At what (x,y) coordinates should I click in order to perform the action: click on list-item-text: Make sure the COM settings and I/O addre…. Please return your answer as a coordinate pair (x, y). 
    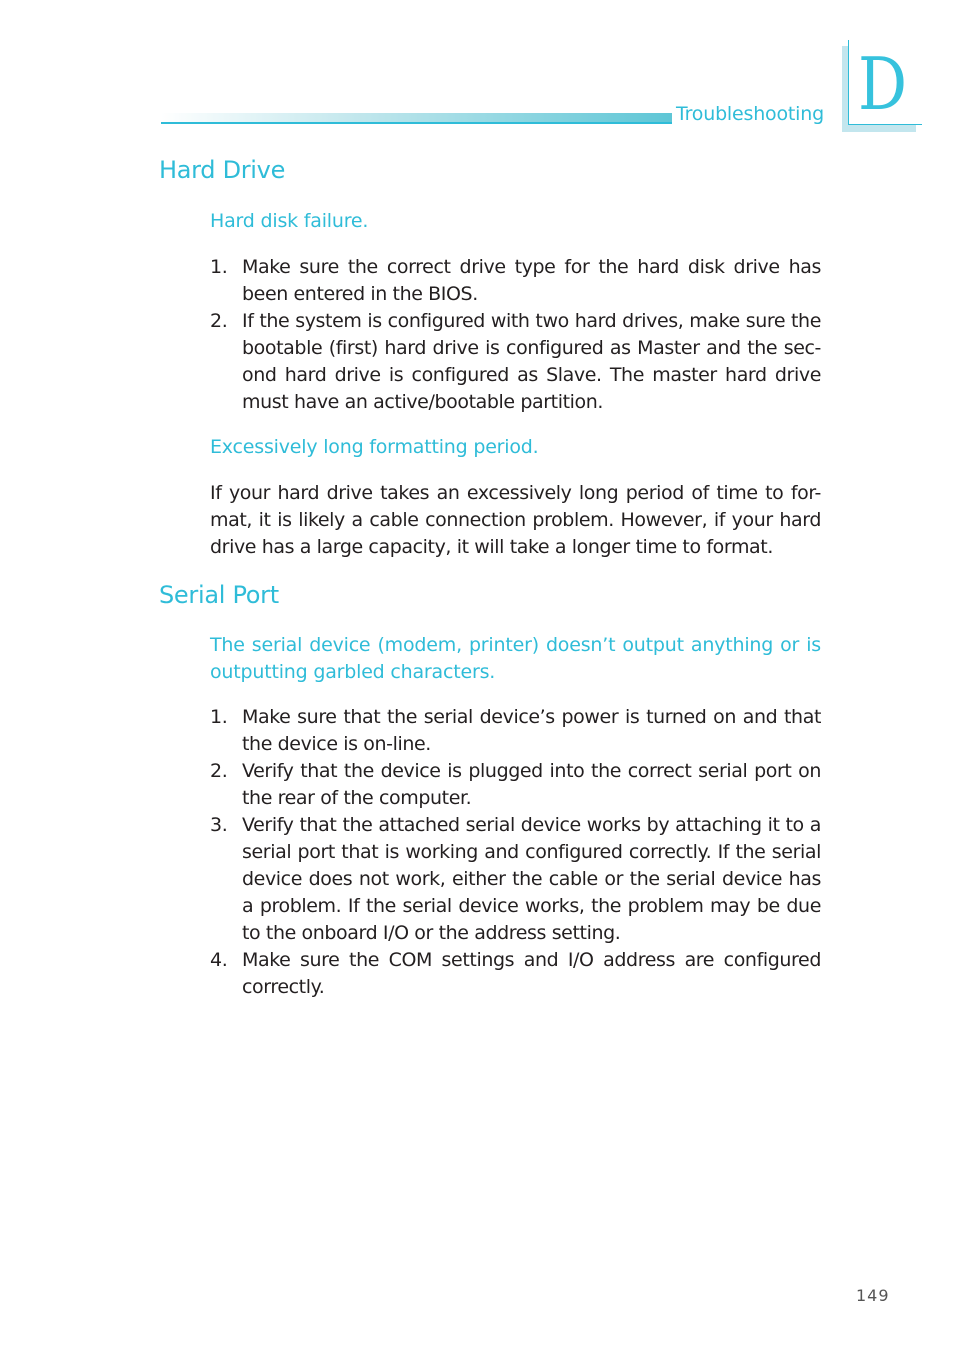
    Looking at the image, I should click on (531, 973).